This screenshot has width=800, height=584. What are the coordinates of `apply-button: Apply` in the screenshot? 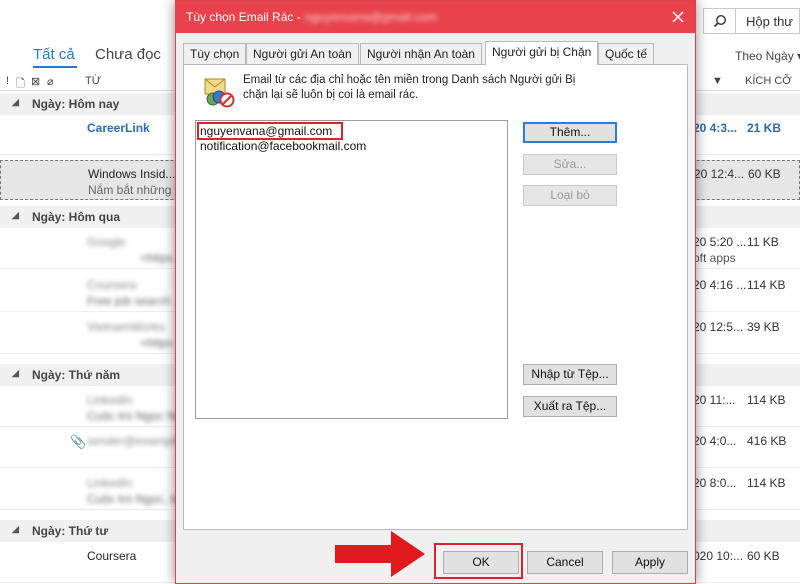 It's located at (650, 562).